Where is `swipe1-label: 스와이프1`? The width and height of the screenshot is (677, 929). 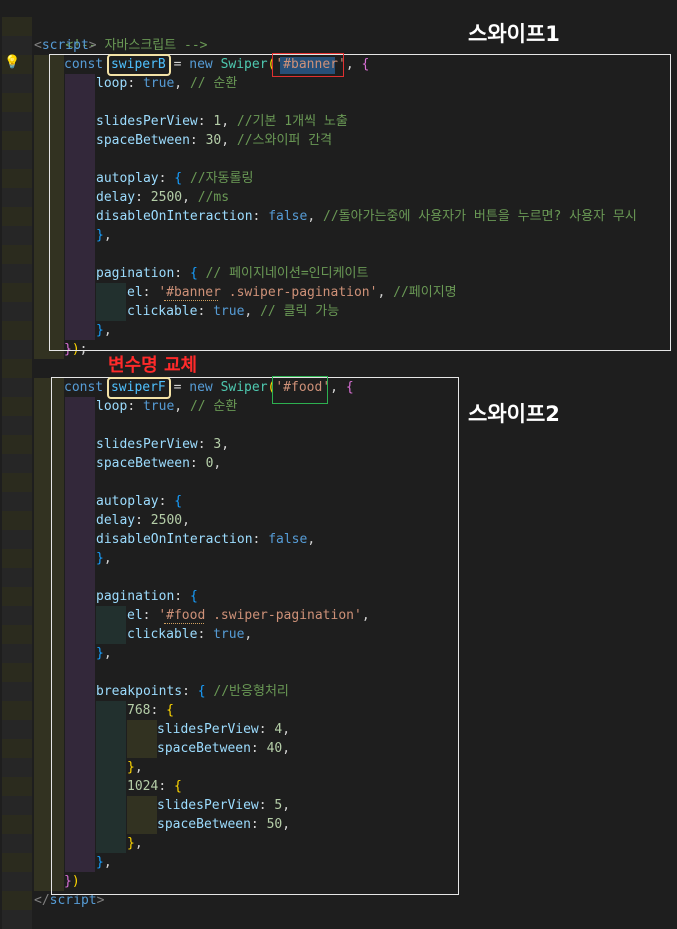
swipe1-label: 스와이프1 is located at coordinates (514, 34).